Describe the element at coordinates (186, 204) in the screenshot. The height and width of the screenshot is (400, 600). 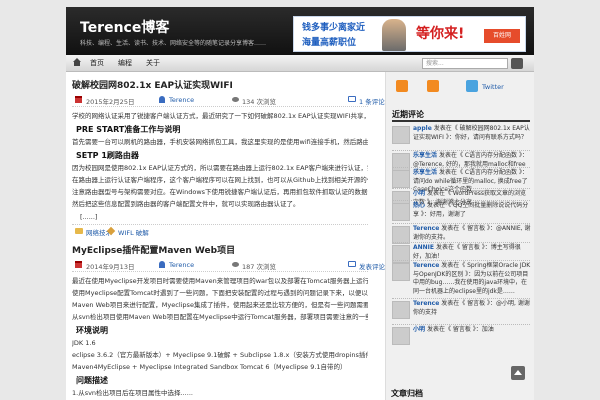
I see `post-paragraph: 然后把这些信息配置到路由器的客户端配置文件中，就可以实现路由器认证了。` at that location.